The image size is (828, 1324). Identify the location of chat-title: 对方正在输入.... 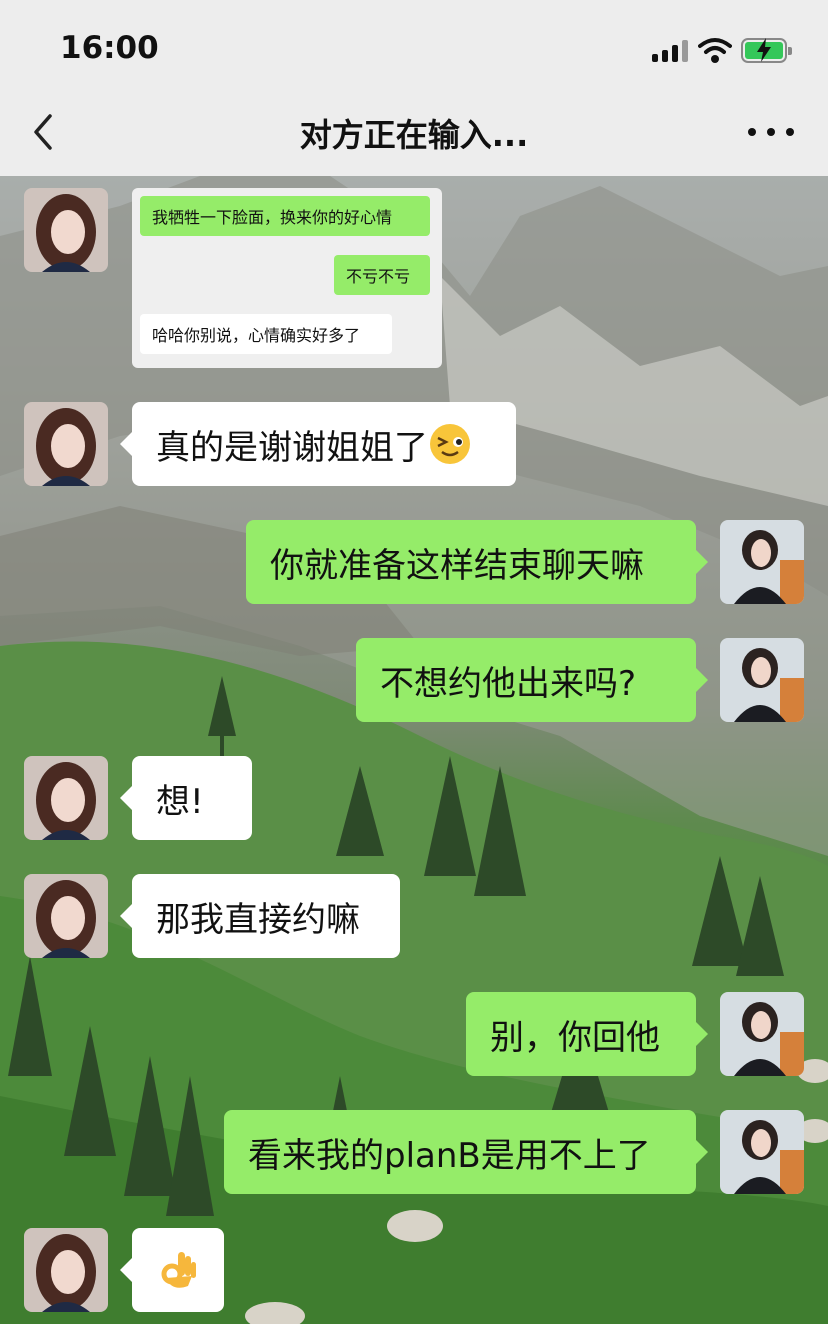
(414, 135).